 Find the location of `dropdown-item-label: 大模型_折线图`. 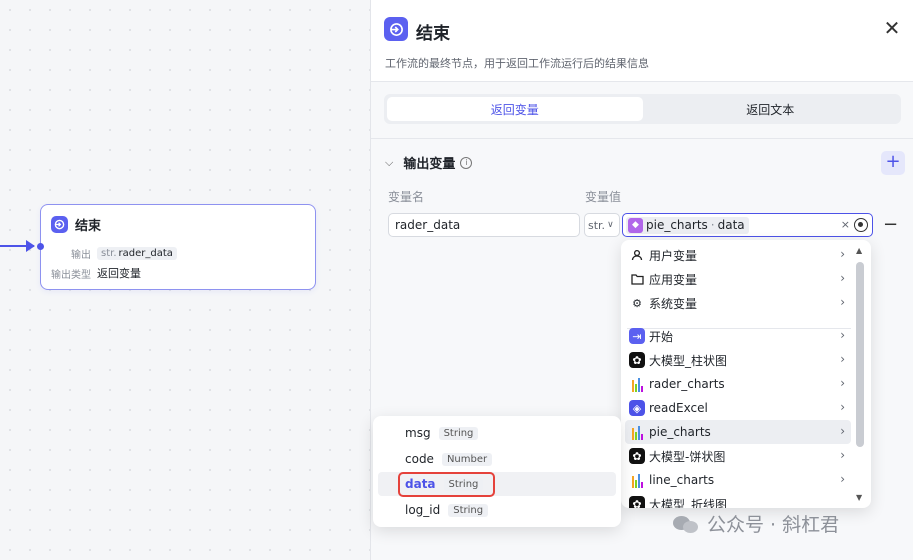

dropdown-item-label: 大模型_折线图 is located at coordinates (688, 503).